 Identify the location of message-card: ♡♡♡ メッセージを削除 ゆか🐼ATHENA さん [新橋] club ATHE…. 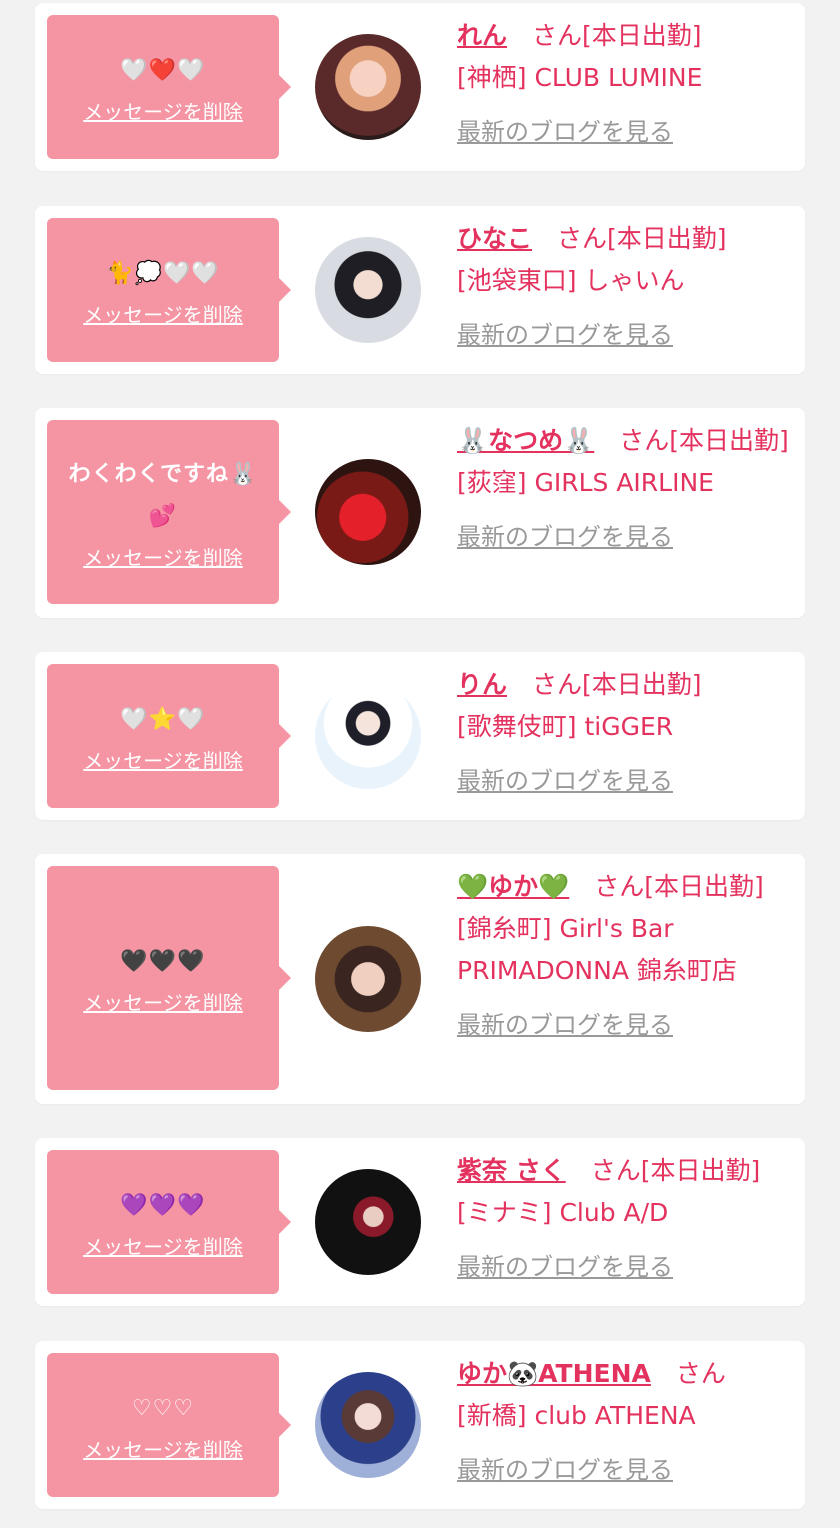
(420, 1425).